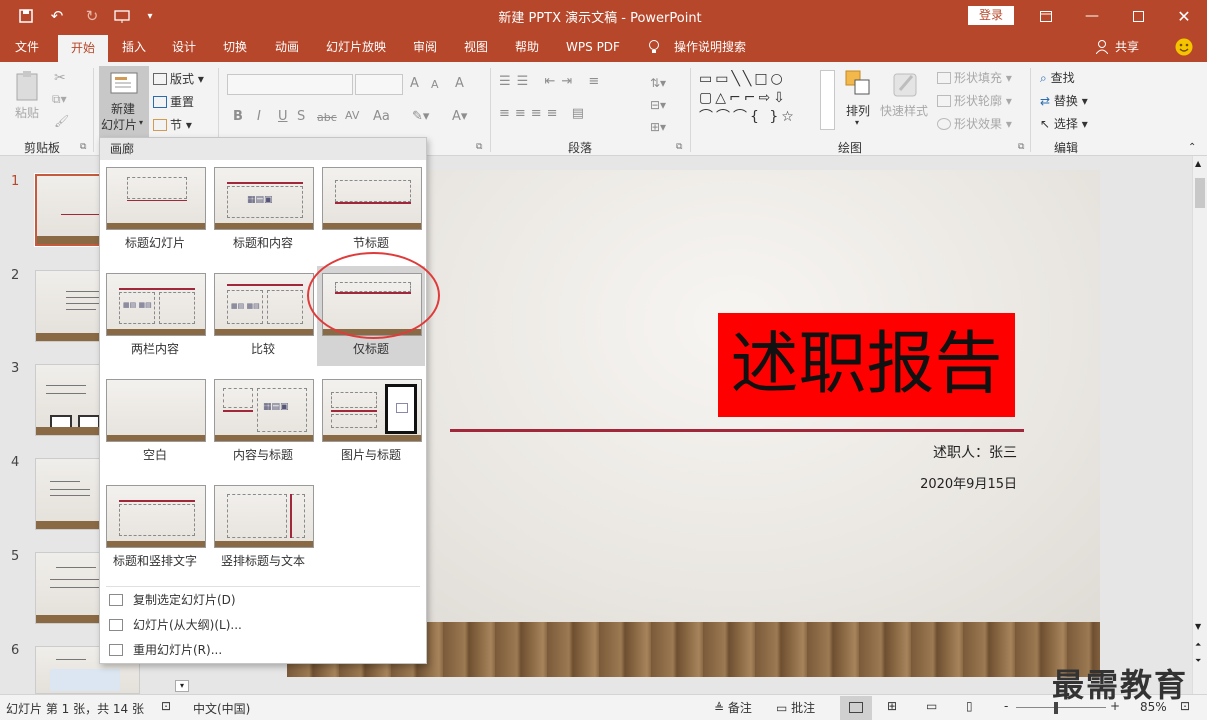 Image resolution: width=1207 pixels, height=720 pixels. I want to click on comments-button: ▭ 批注, so click(795, 707).